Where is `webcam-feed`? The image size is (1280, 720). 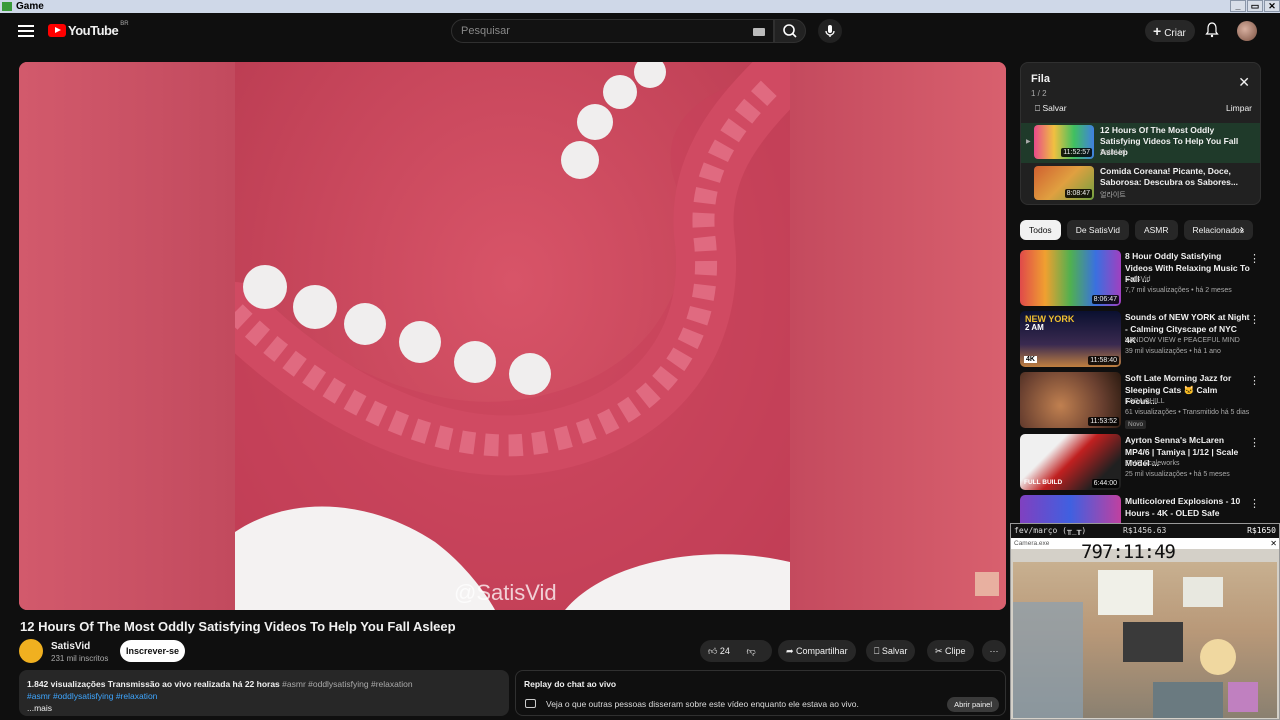
webcam-feed is located at coordinates (1145, 640).